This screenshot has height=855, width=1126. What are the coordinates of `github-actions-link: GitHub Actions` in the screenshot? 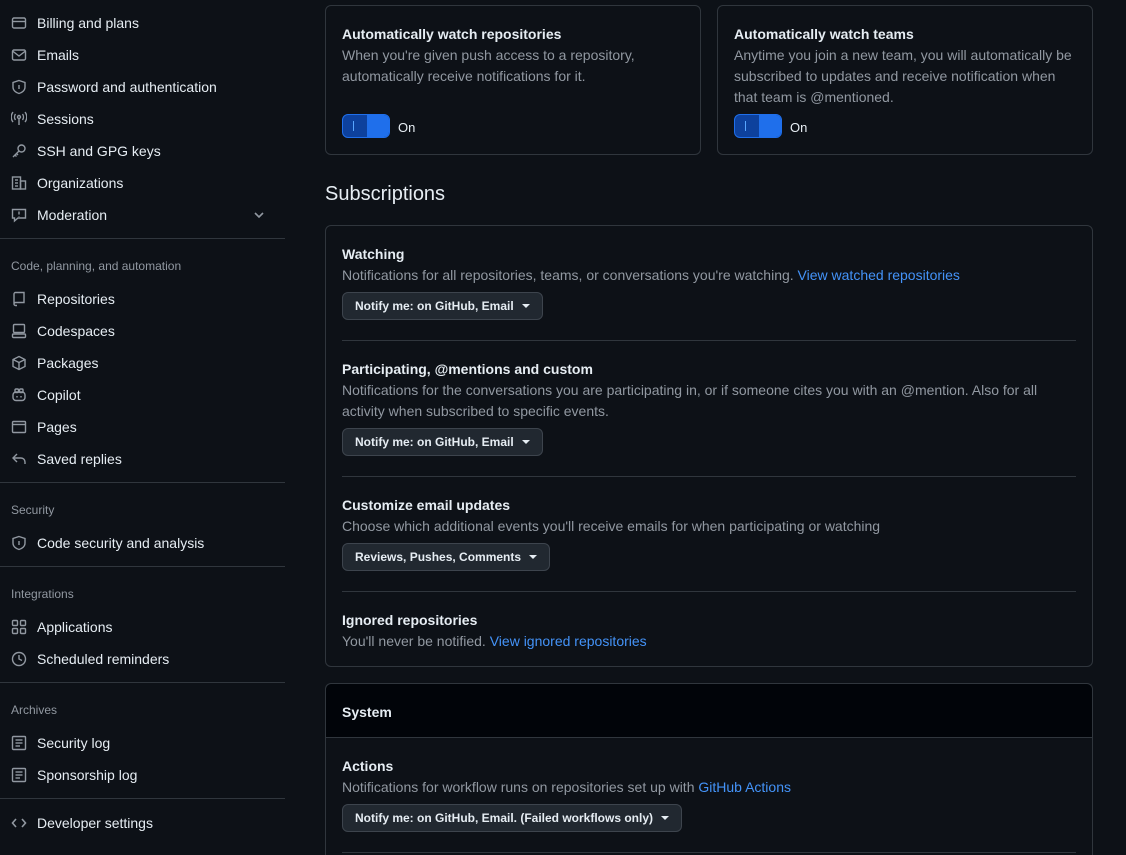 It's located at (744, 787).